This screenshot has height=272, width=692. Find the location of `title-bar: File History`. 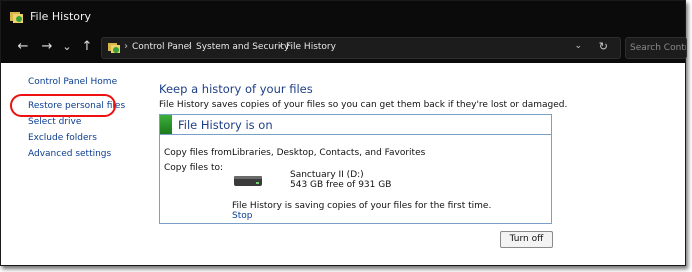

title-bar: File History is located at coordinates (343, 17).